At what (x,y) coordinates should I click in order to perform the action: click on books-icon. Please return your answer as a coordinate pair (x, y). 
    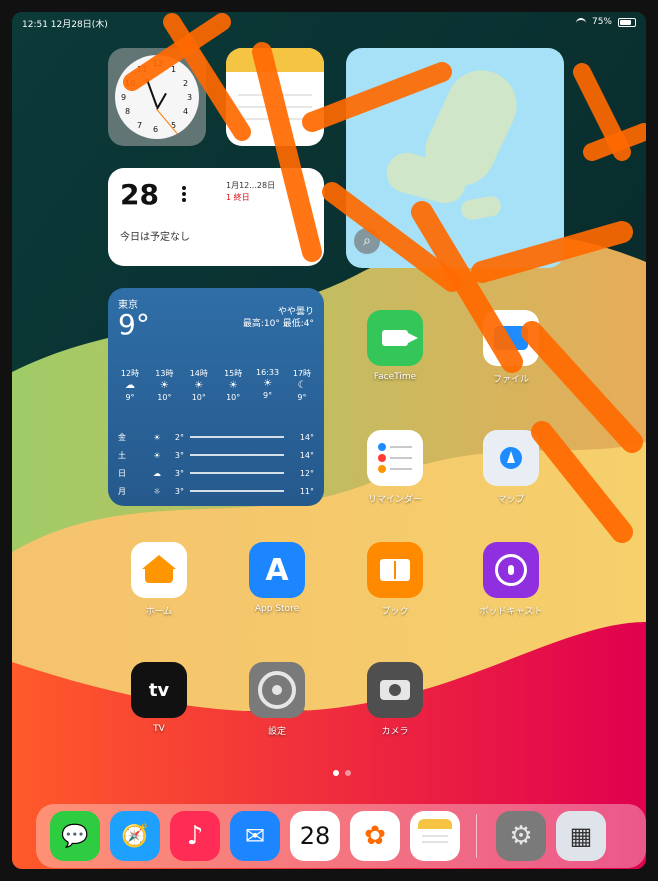
    Looking at the image, I should click on (395, 570).